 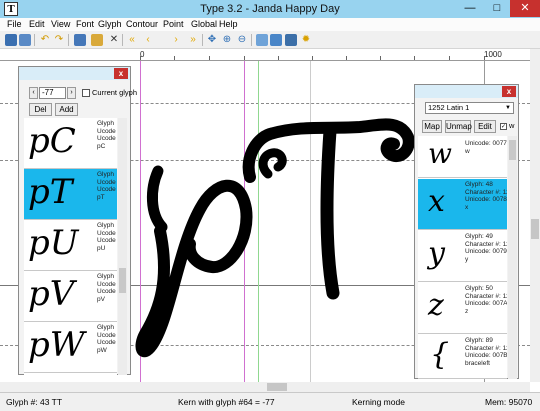 I want to click on codepage-value: 1252 Latin 1, so click(x=449, y=107).